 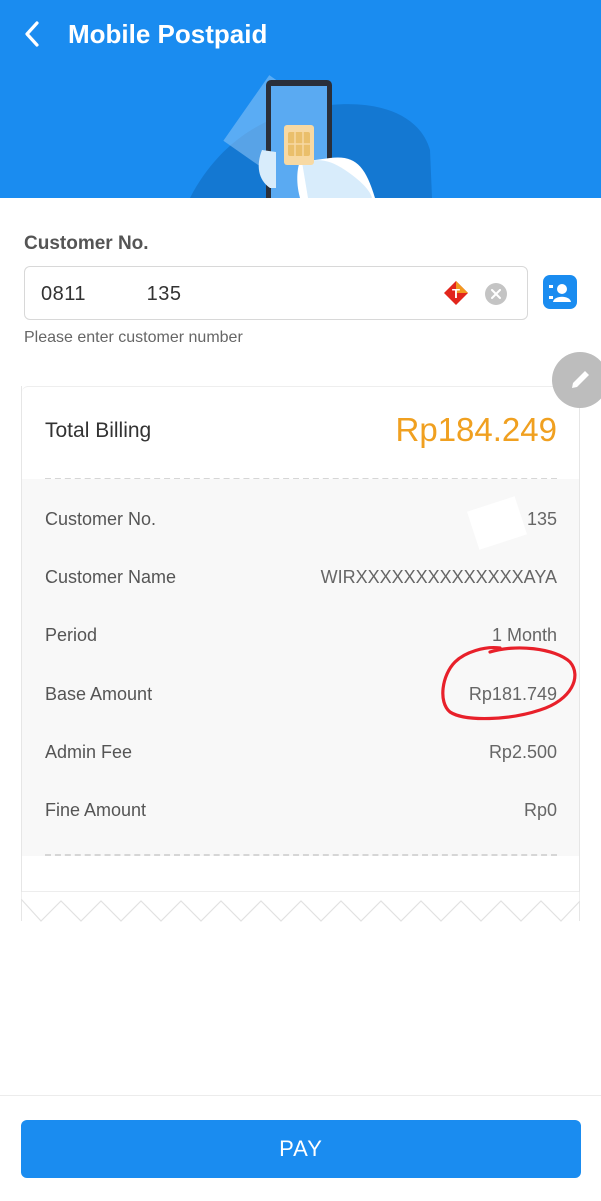 What do you see at coordinates (301, 582) in the screenshot?
I see `detail-row-customer-name: Customer Name WIRXXXXXXXXXXXXXXAYA` at bounding box center [301, 582].